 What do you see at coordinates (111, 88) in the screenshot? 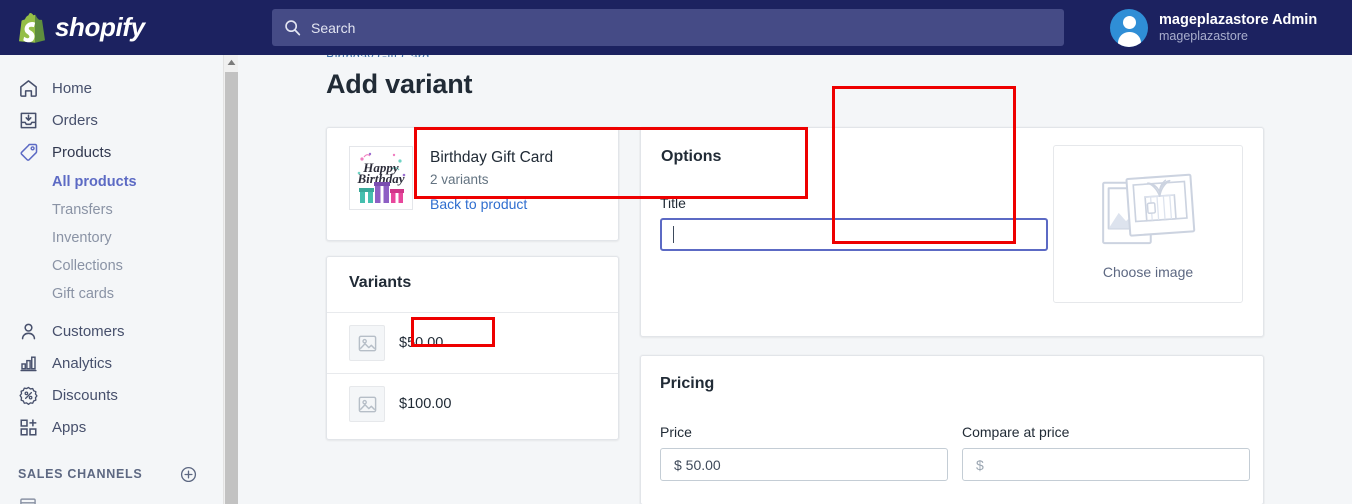
I see `sidebar-item-home: Home` at bounding box center [111, 88].